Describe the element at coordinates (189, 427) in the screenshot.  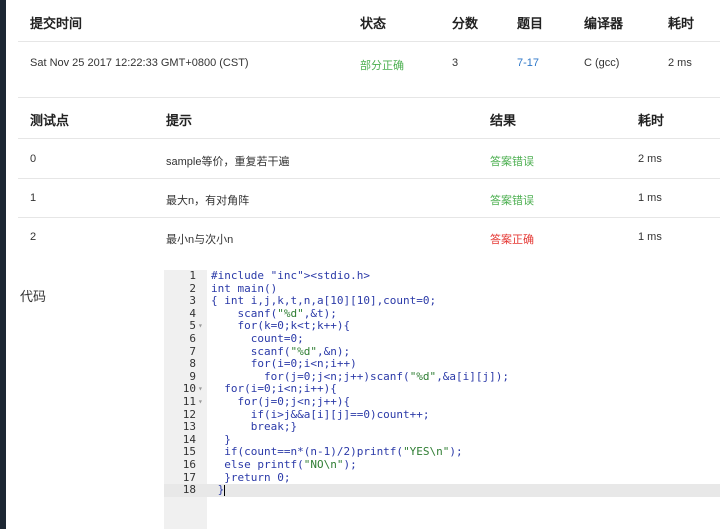
I see `line-number: 13` at that location.